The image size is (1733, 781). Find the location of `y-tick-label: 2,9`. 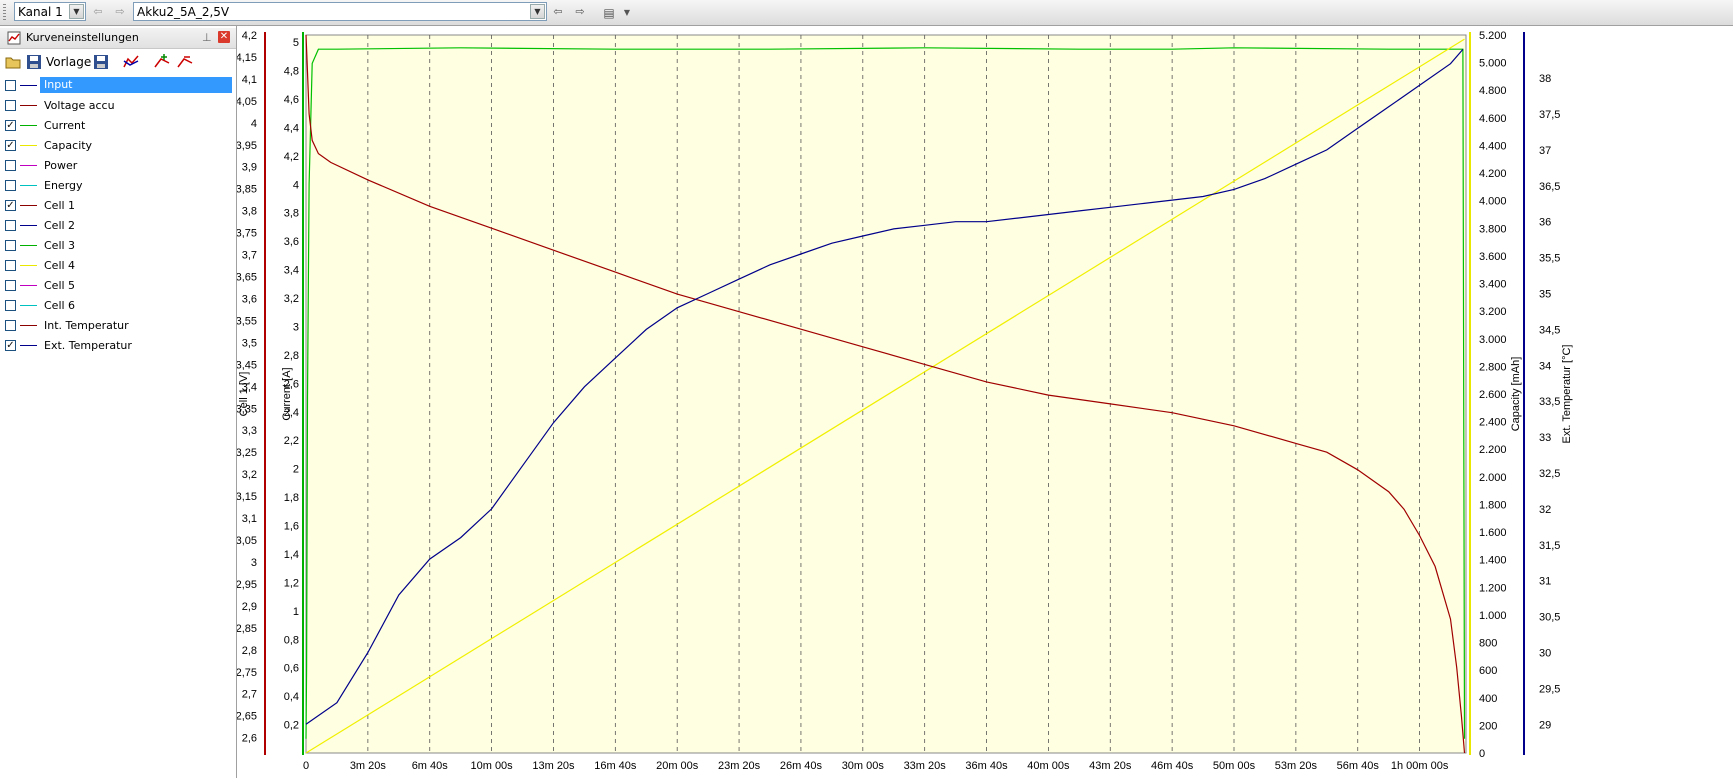

y-tick-label: 2,9 is located at coordinates (249, 607).